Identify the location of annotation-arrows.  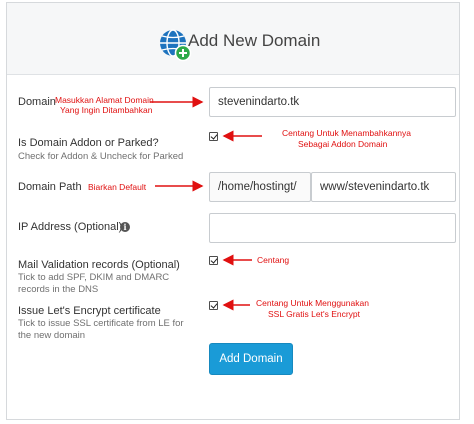
(206, 203).